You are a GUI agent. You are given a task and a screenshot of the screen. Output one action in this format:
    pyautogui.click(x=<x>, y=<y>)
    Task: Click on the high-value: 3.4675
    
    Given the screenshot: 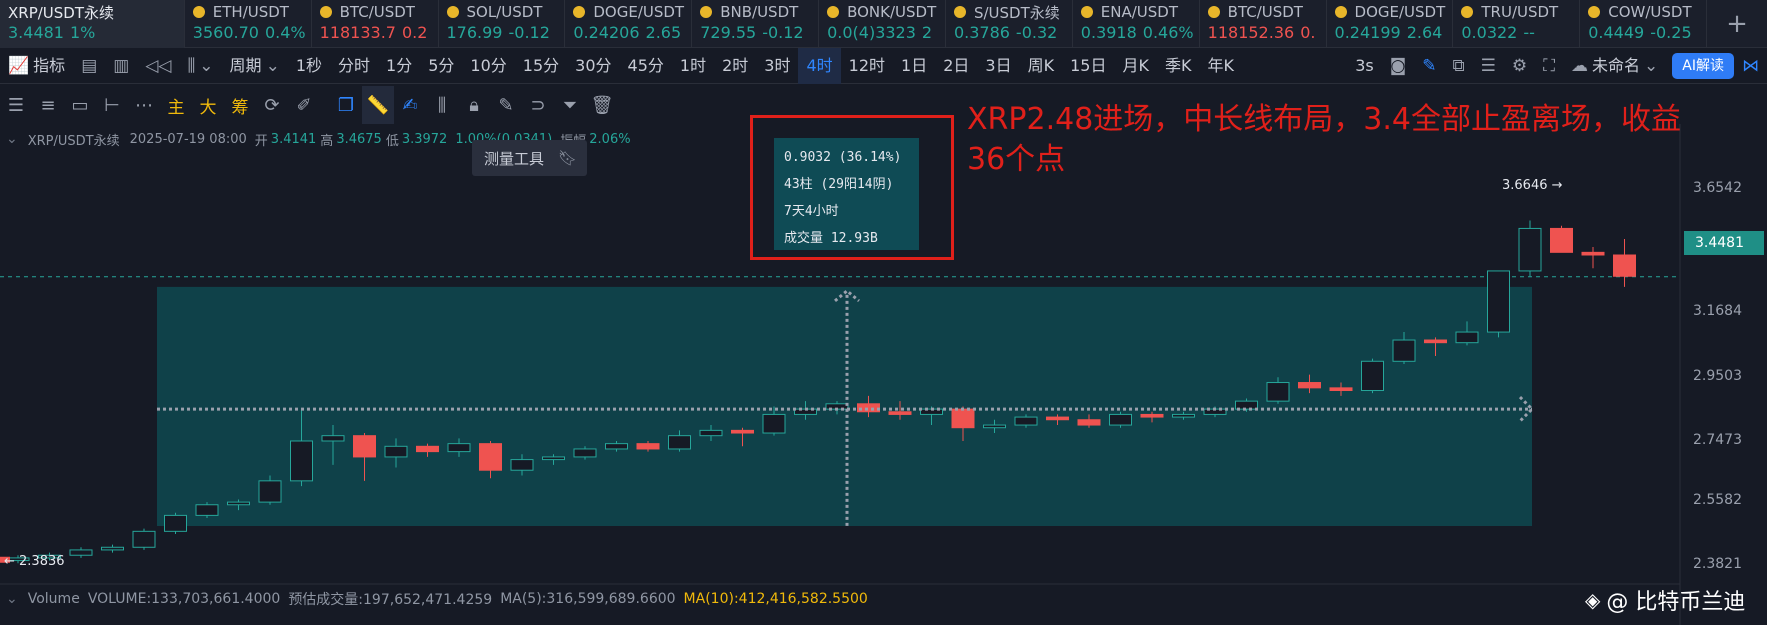 What is the action you would take?
    pyautogui.click(x=359, y=139)
    